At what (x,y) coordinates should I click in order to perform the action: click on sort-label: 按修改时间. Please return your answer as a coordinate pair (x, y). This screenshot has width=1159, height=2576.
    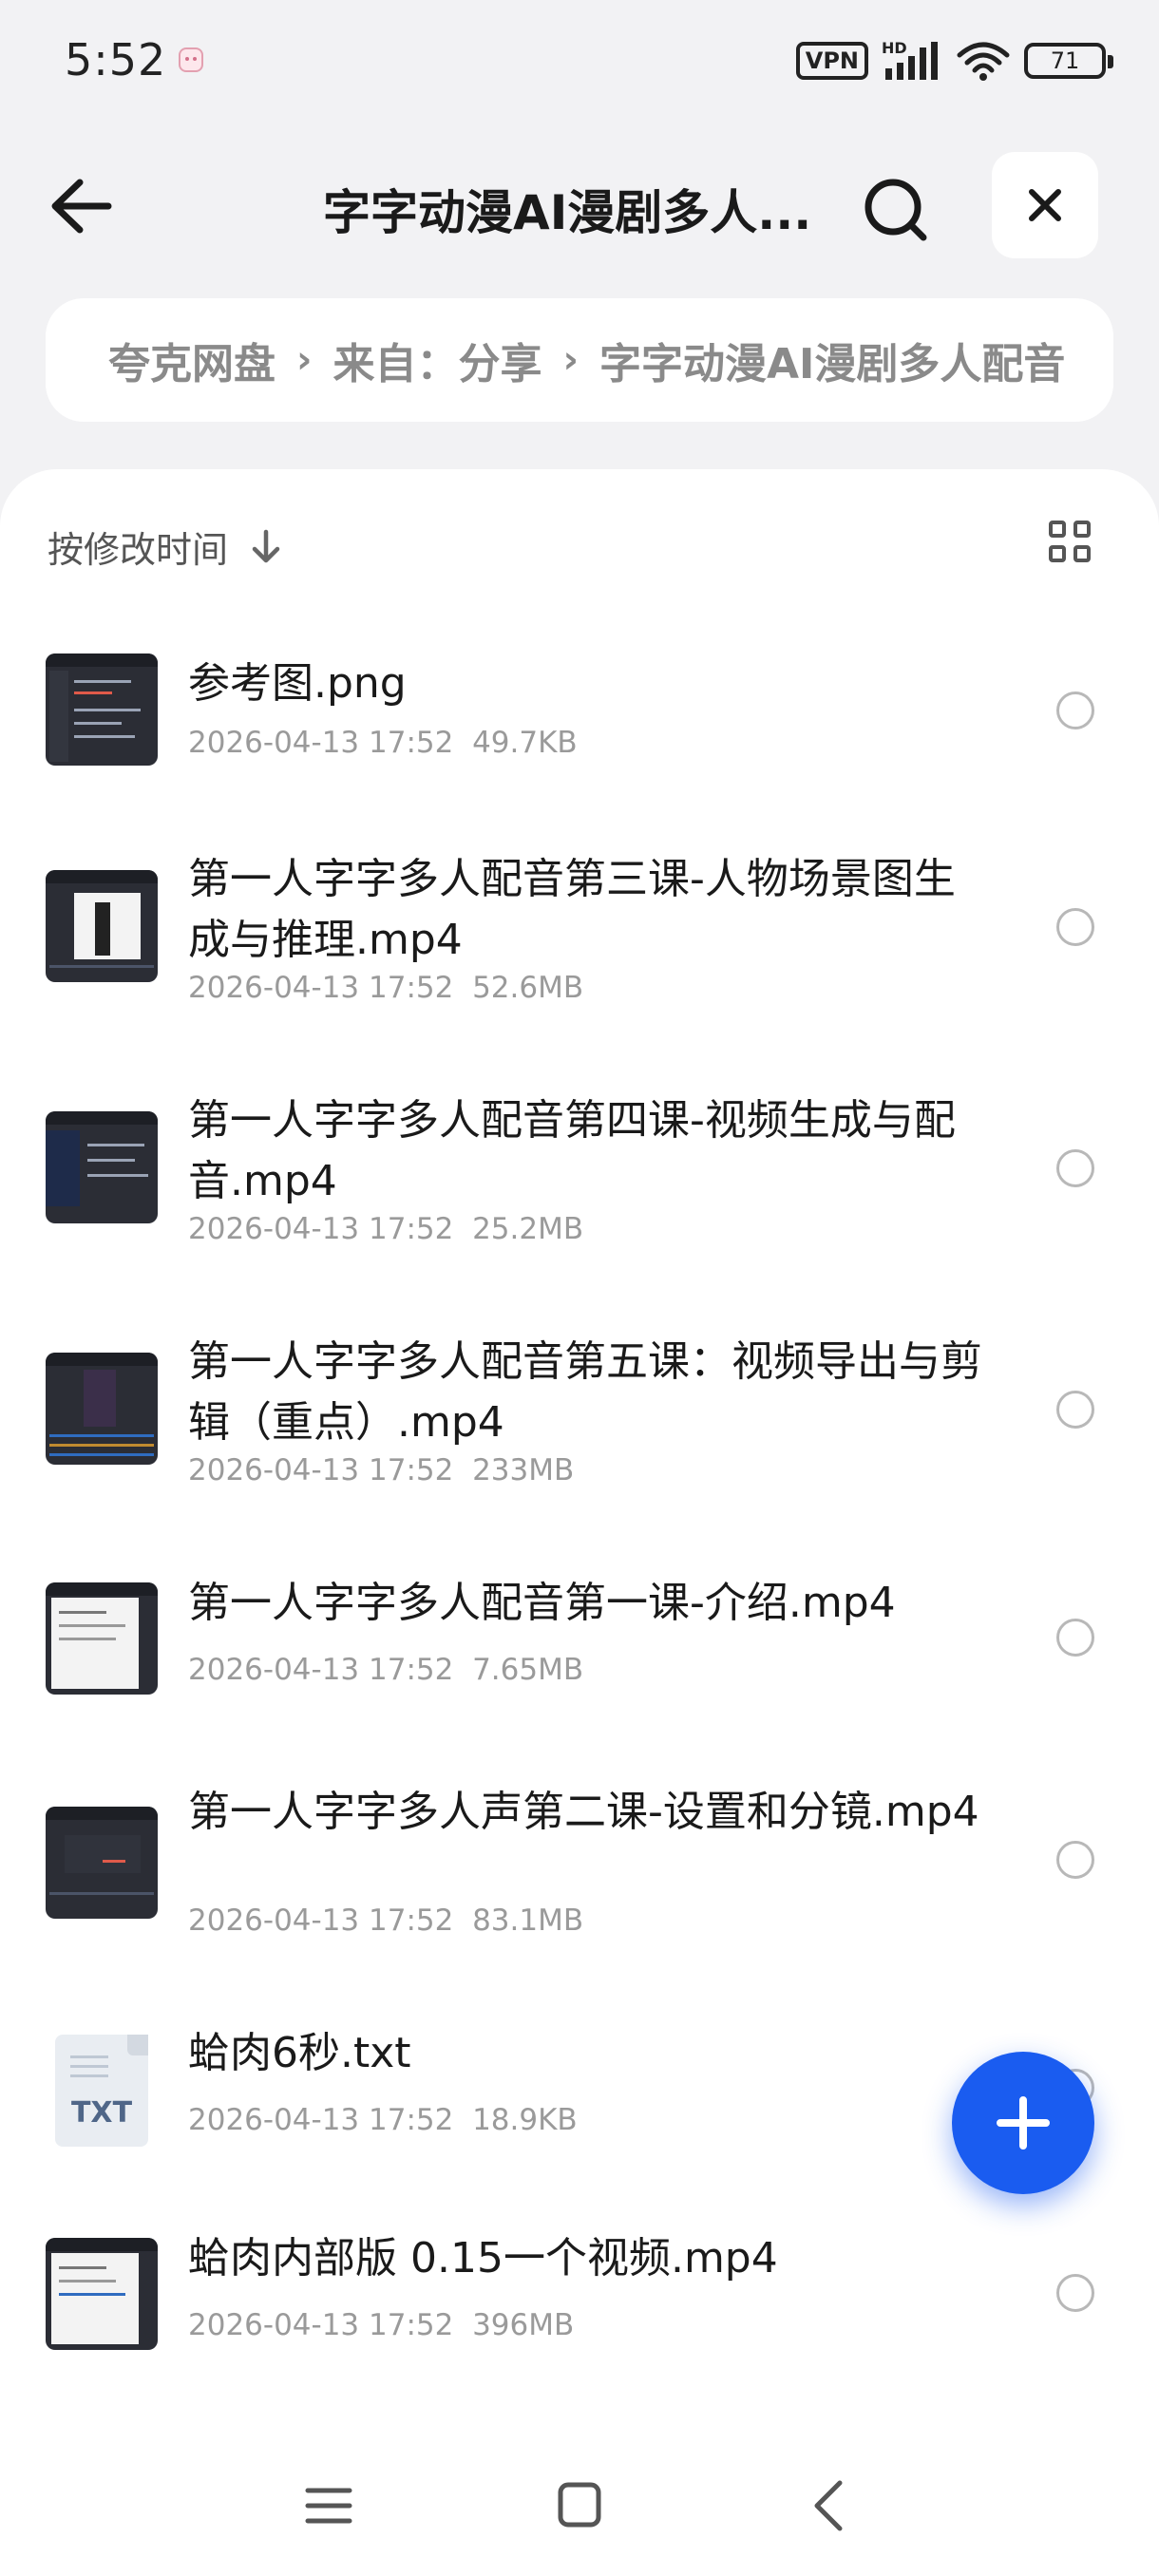
    Looking at the image, I should click on (138, 550).